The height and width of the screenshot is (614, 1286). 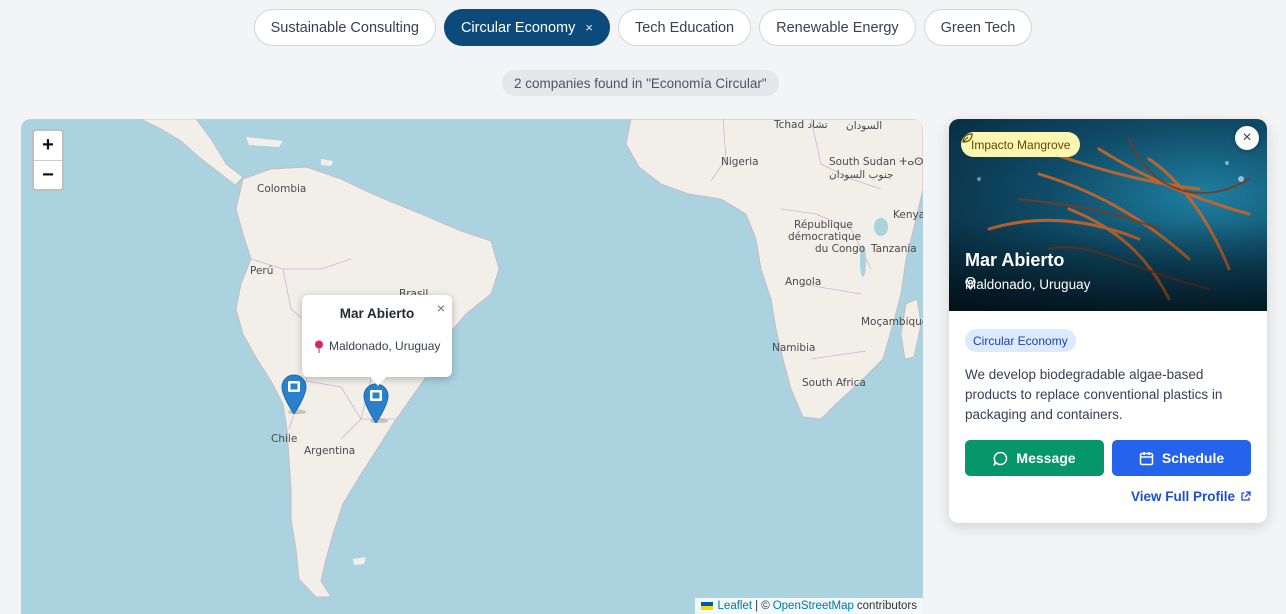 I want to click on popup-close-icon: ×, so click(x=441, y=308).